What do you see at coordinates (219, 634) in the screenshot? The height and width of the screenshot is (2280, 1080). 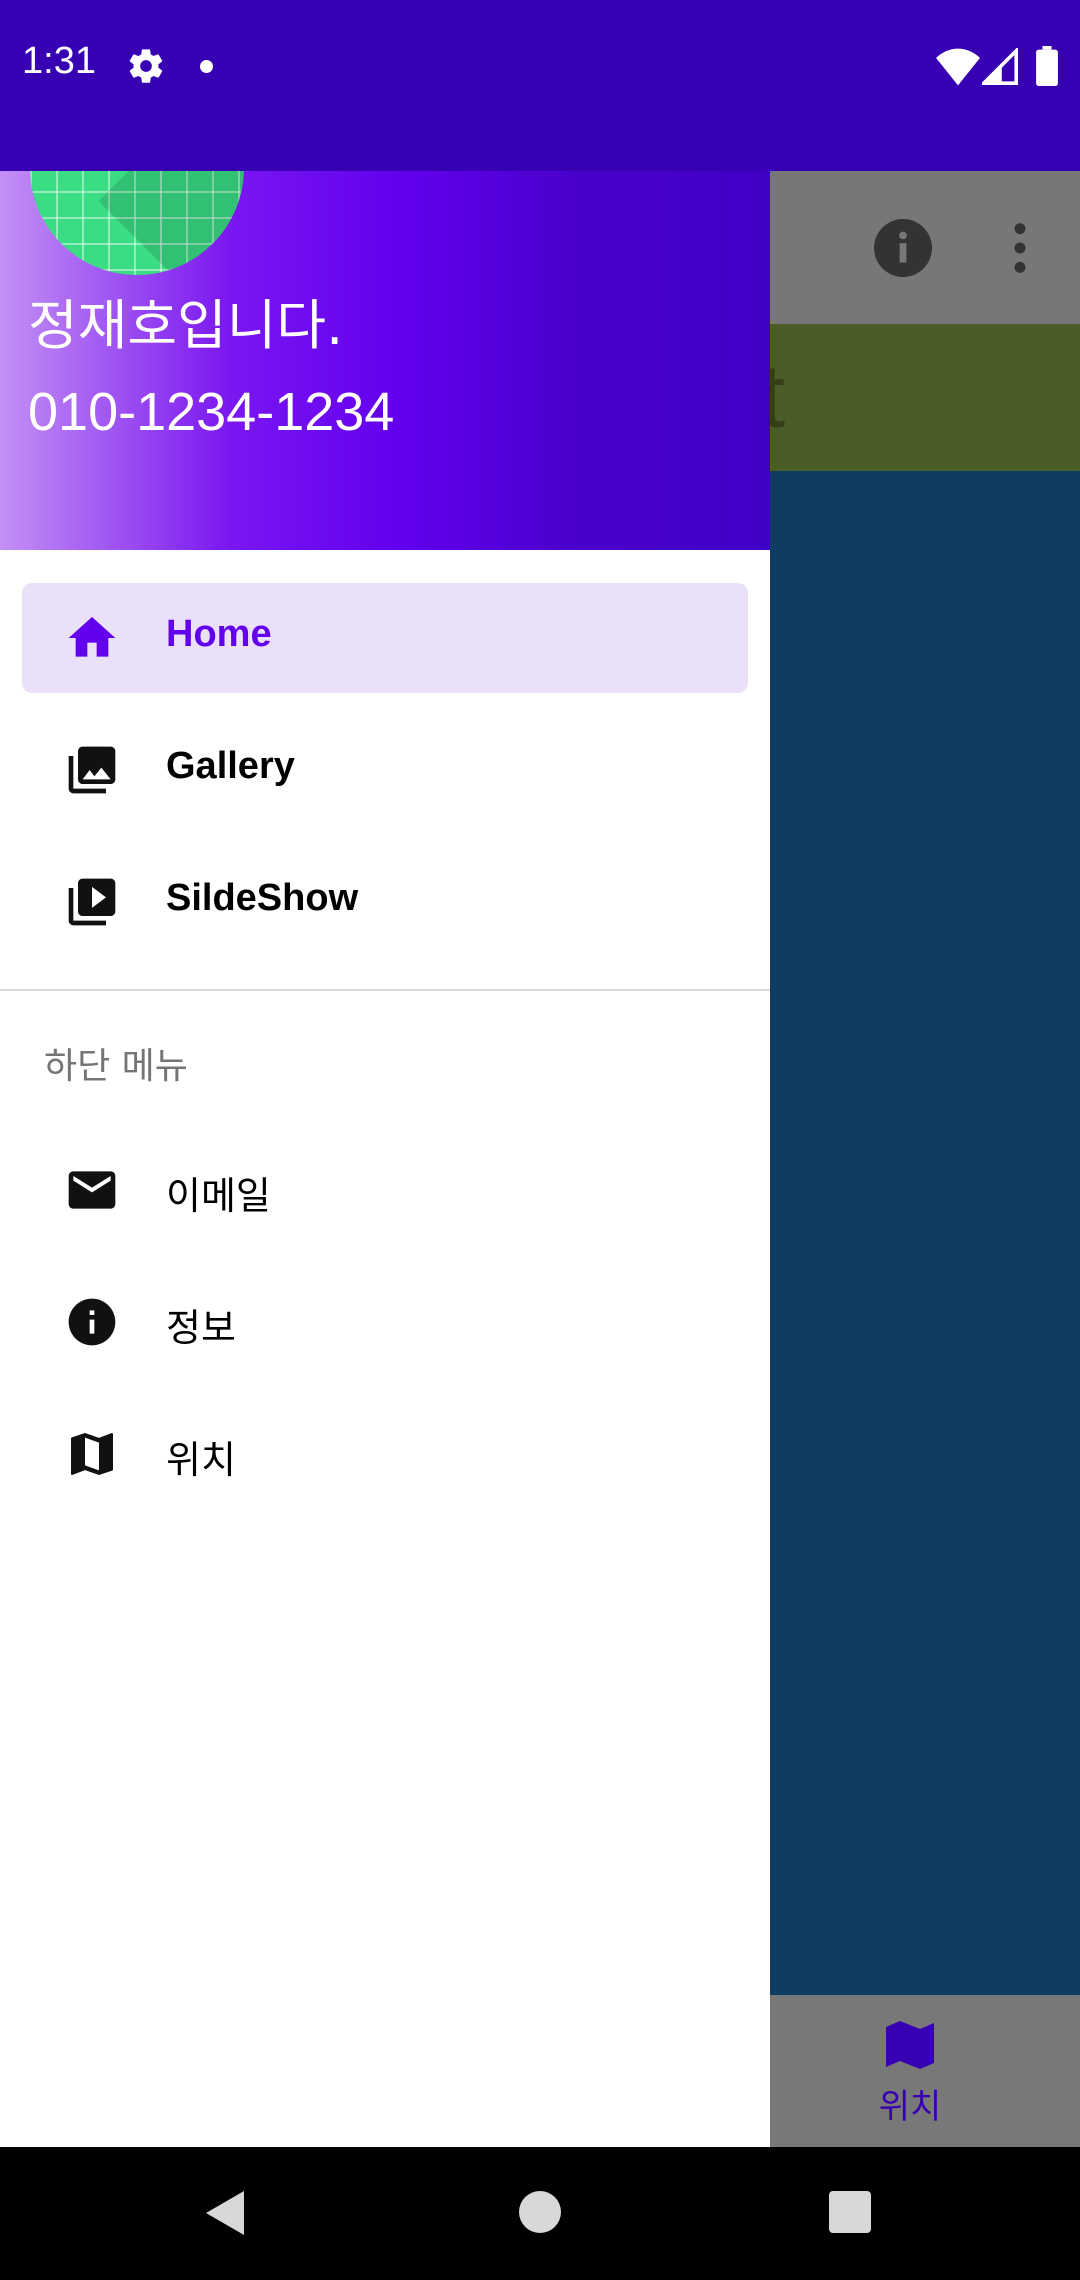 I see `drawer-item-label: Home` at bounding box center [219, 634].